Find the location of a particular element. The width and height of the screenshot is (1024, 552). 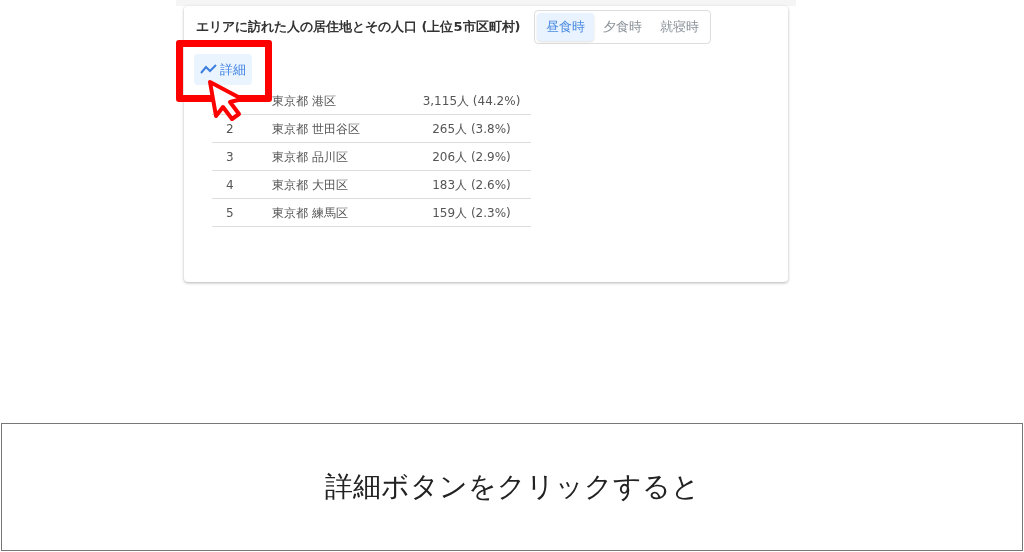

area-cell-text: 東京都 大田区 is located at coordinates (310, 185).